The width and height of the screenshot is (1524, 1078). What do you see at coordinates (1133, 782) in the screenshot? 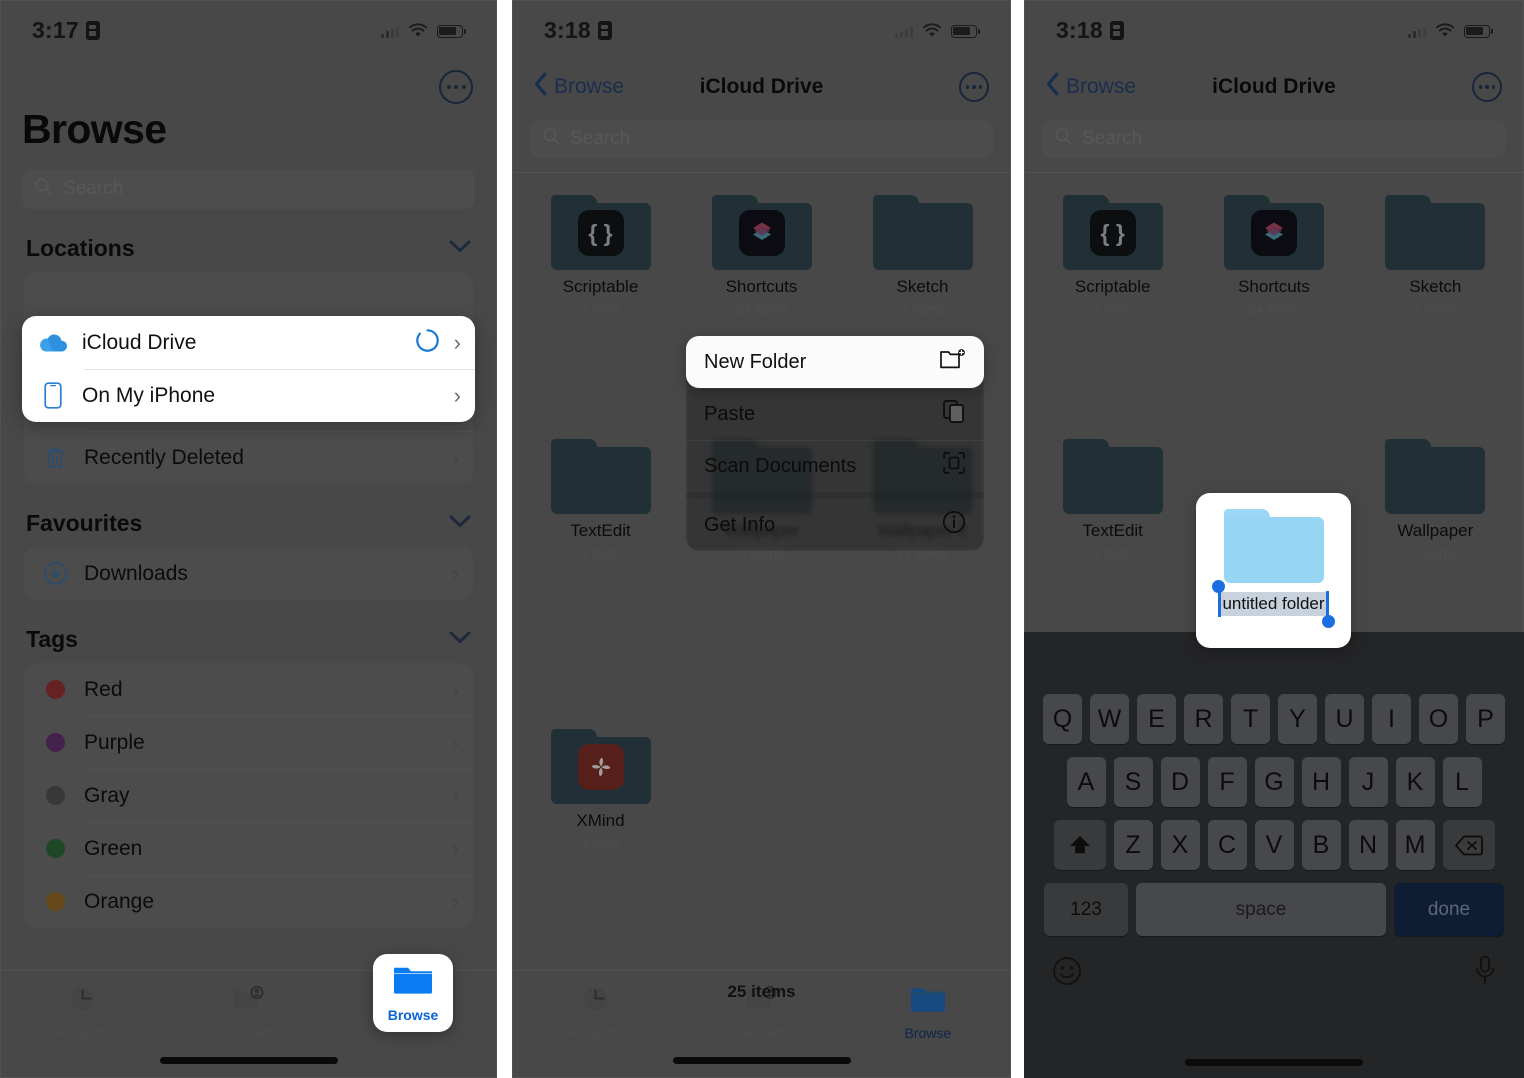
I see `key-s: S` at bounding box center [1133, 782].